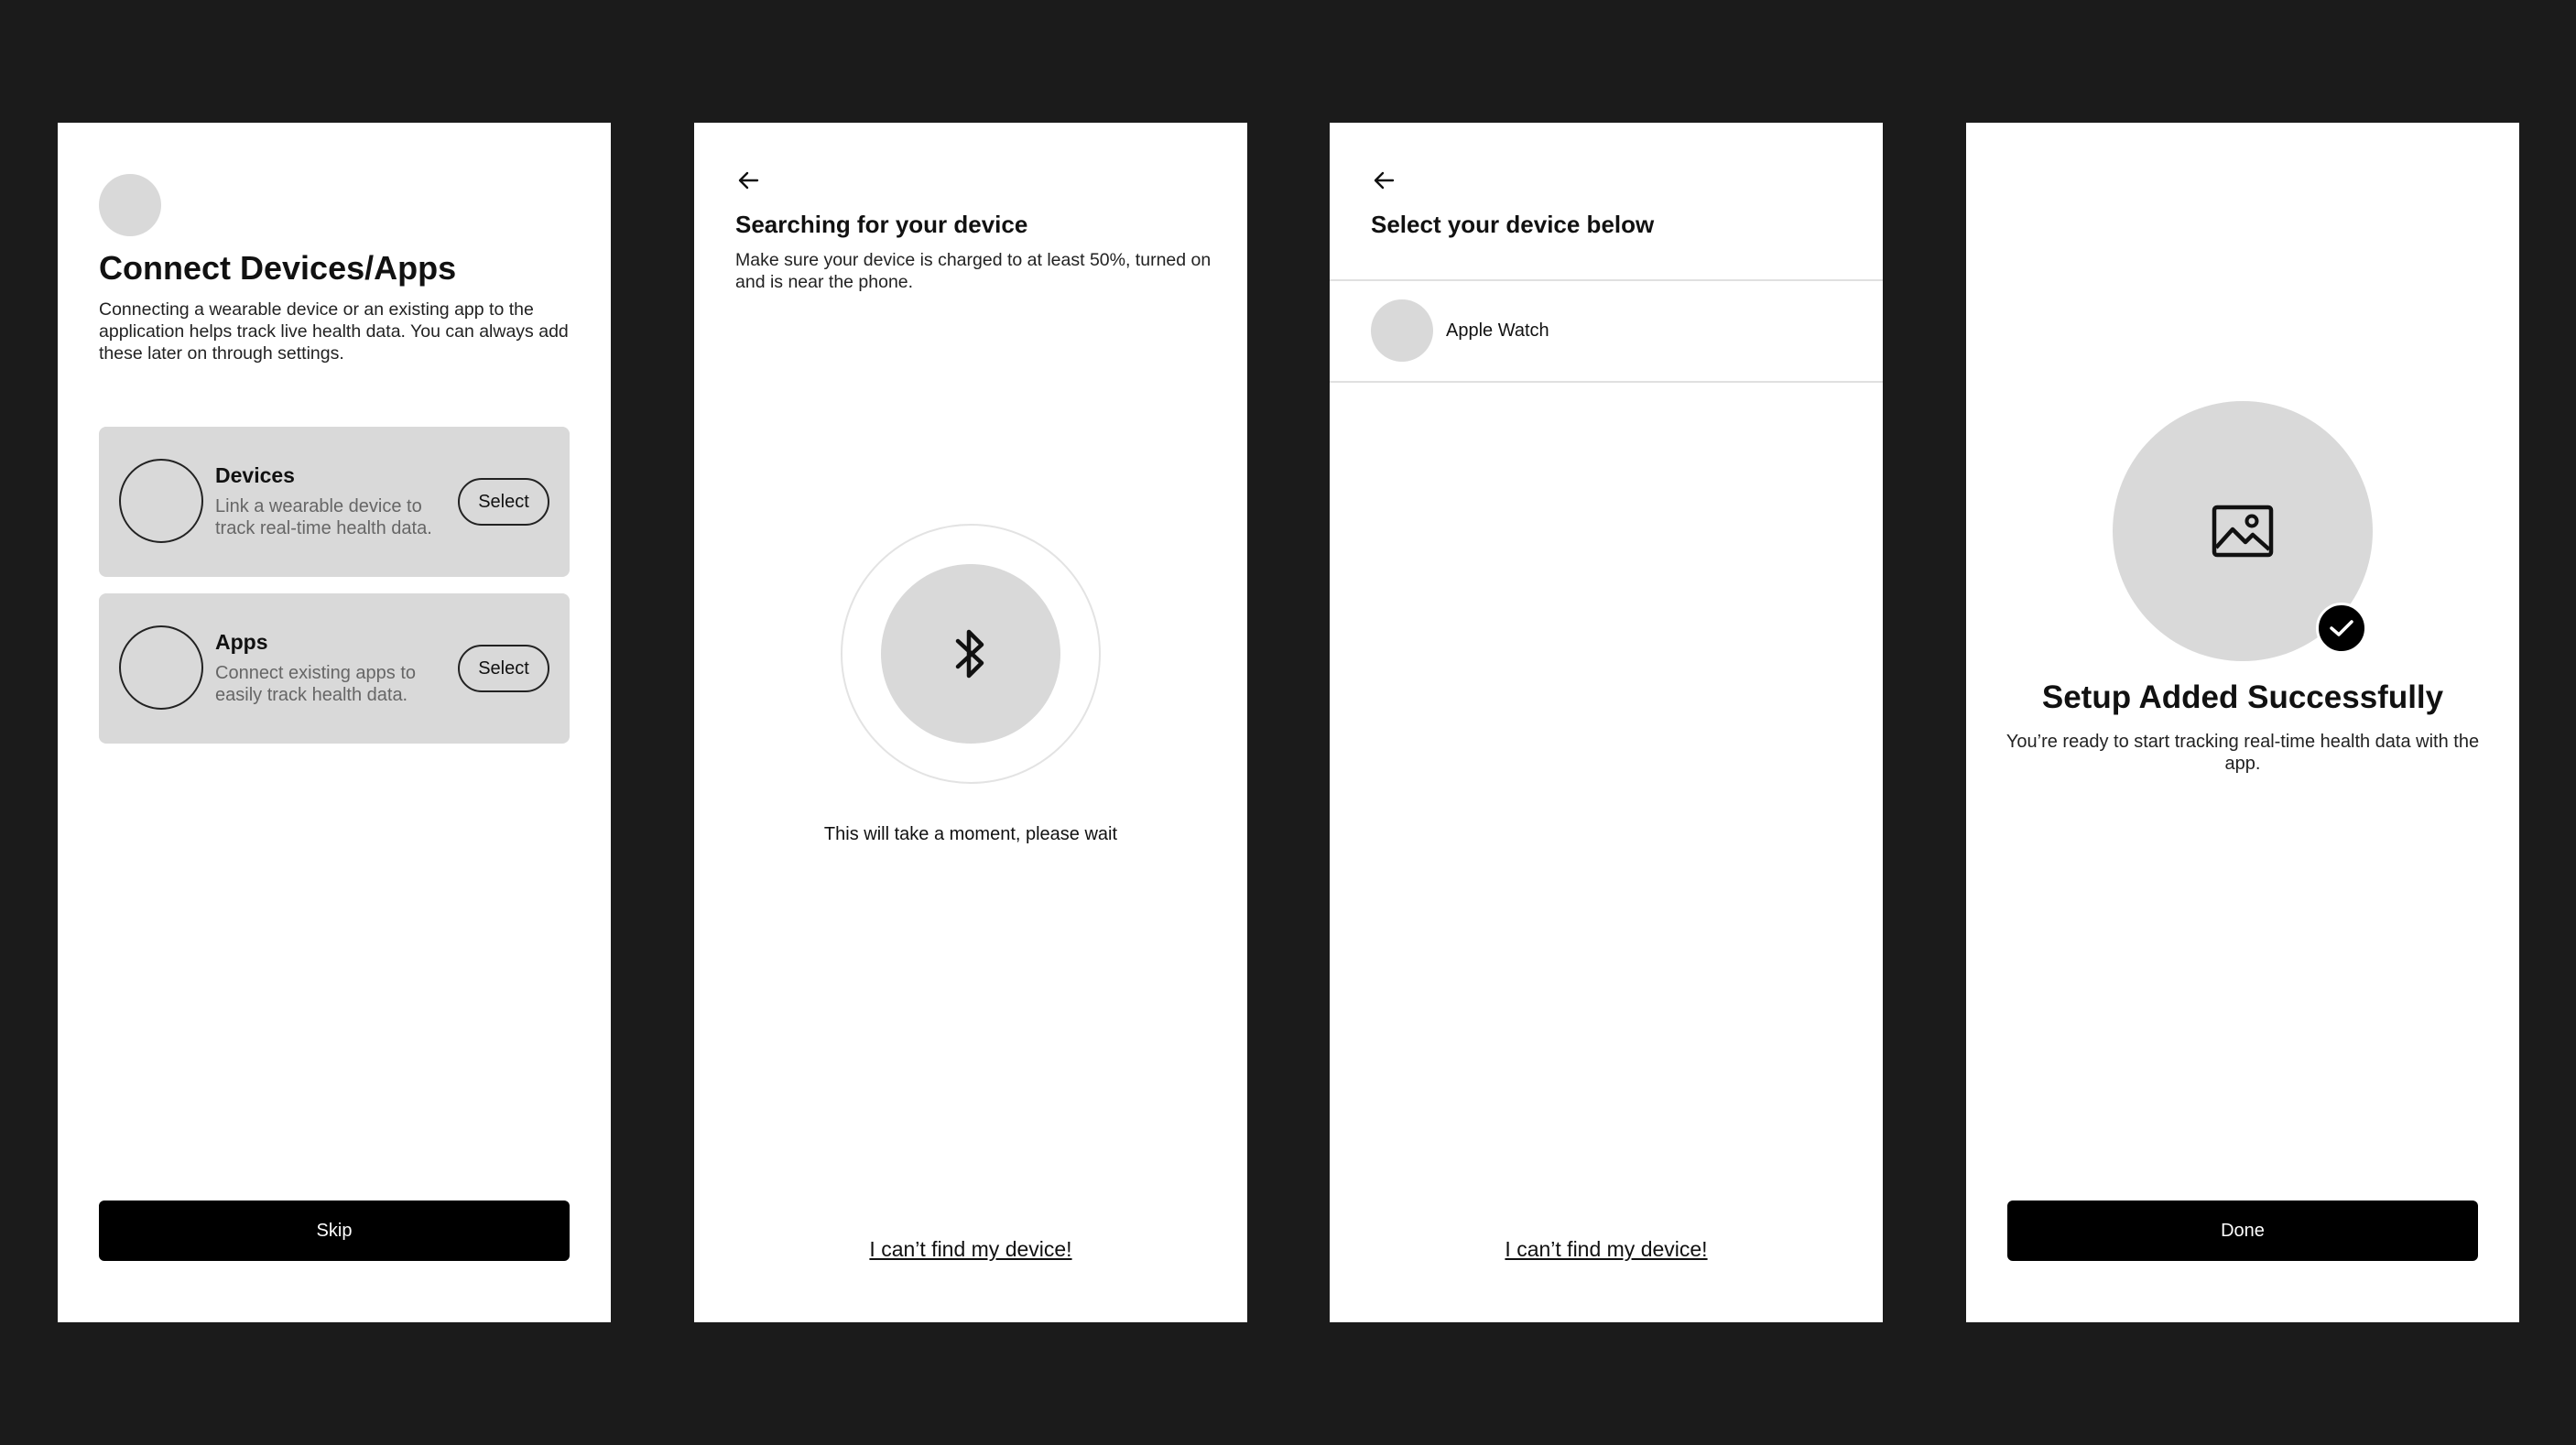 The image size is (2576, 1445). What do you see at coordinates (1606, 382) in the screenshot?
I see `list-divider-bottom` at bounding box center [1606, 382].